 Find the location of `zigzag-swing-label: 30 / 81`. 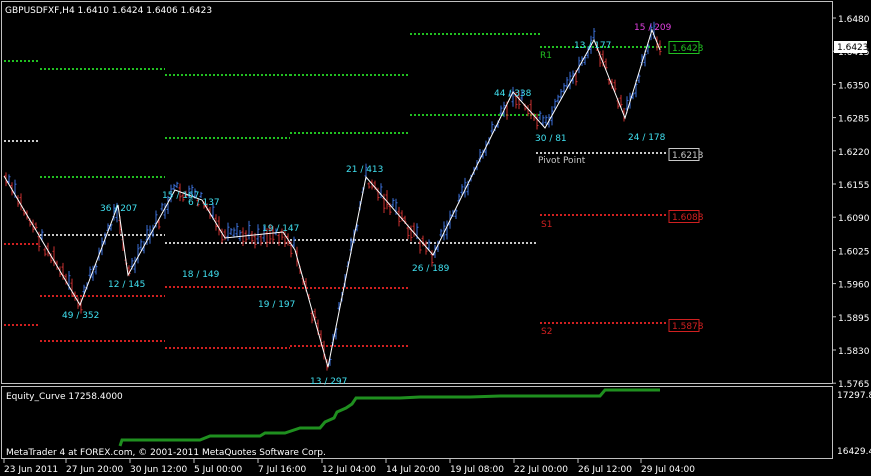

zigzag-swing-label: 30 / 81 is located at coordinates (551, 139).